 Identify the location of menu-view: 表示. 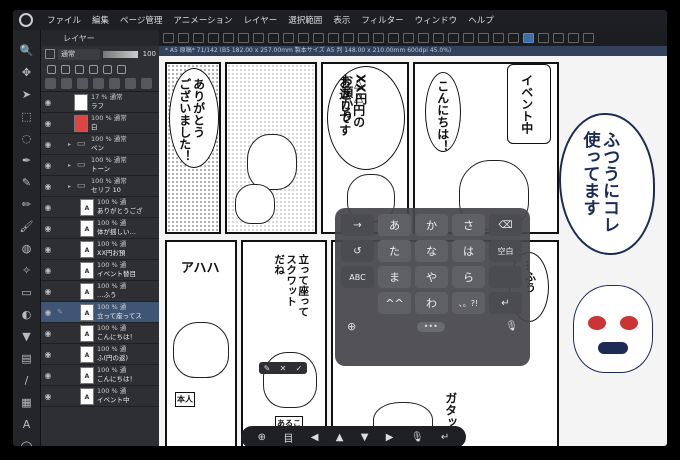
(341, 20).